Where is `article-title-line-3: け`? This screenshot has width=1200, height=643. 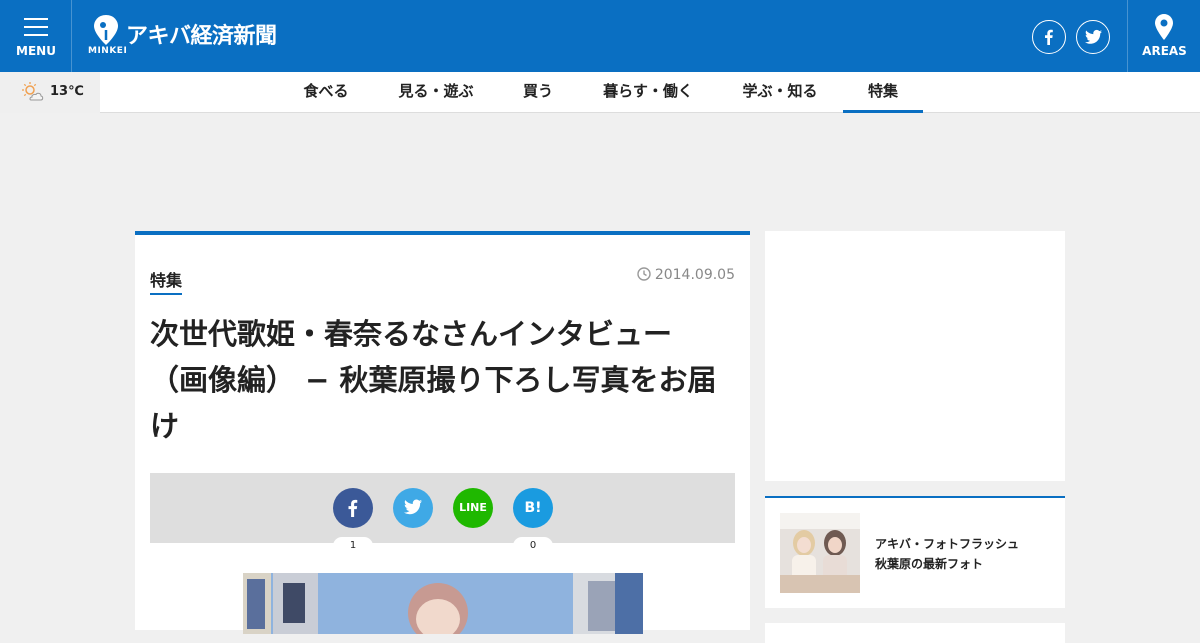
article-title-line-3: け is located at coordinates (165, 426).